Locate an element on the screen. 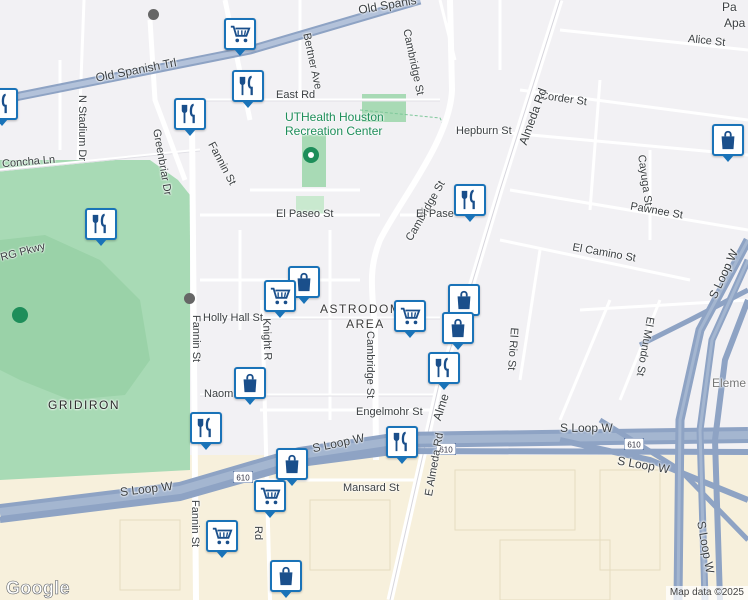 This screenshot has height=600, width=748. s-loop-w-right-label: S Loop W is located at coordinates (586, 428).